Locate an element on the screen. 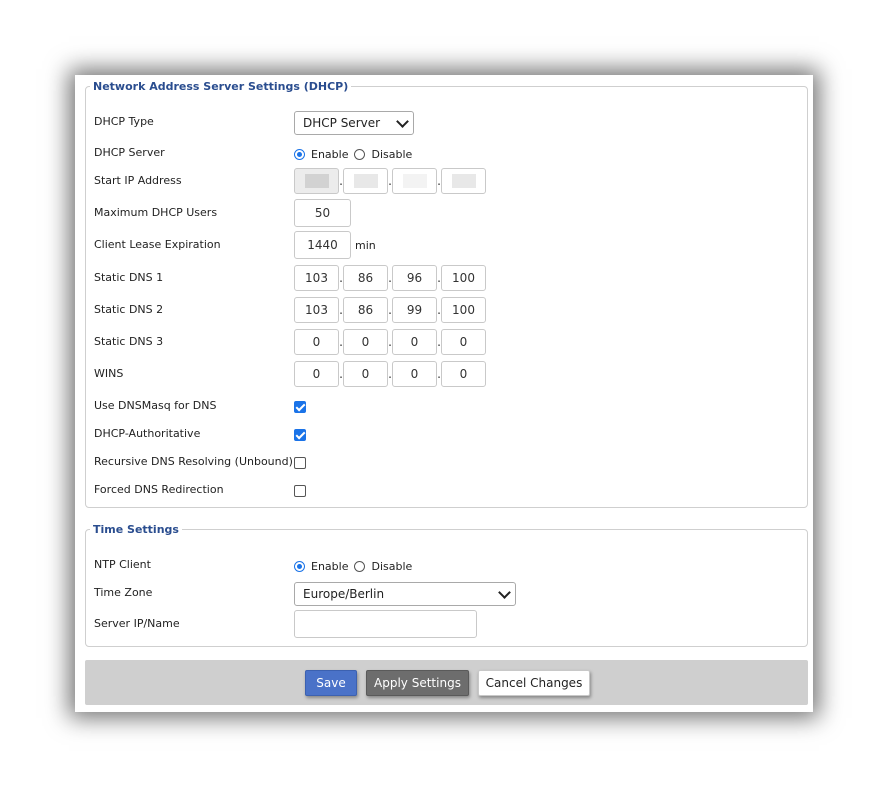  forced-dns-row: Forced DNS Redirection is located at coordinates (446, 496).